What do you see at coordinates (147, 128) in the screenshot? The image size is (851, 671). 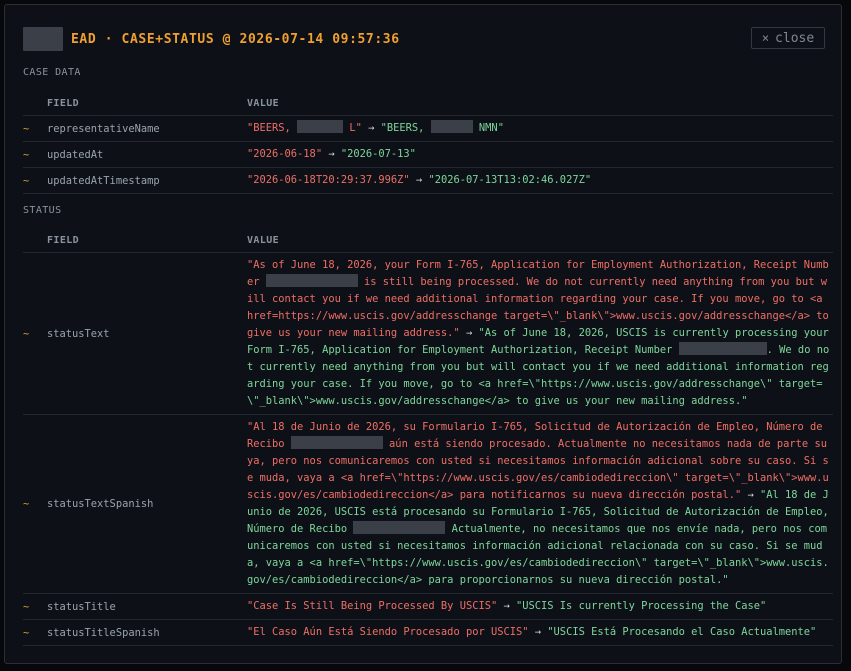 I see `field-name: representativeName` at bounding box center [147, 128].